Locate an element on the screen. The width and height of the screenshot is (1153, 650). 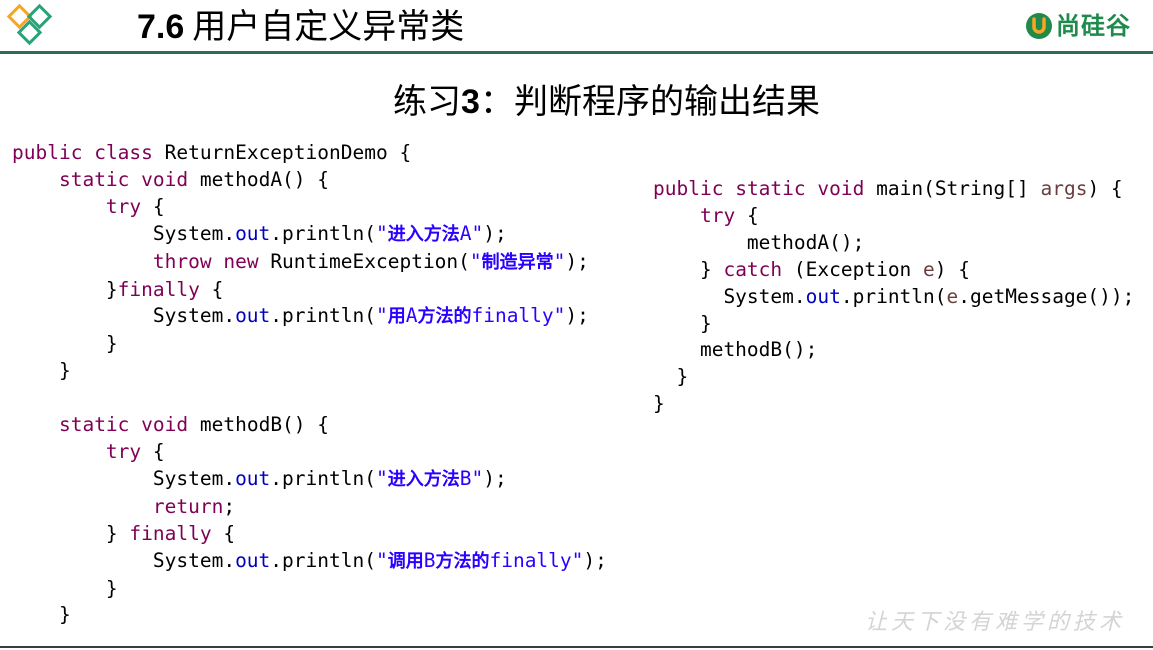
code-line: static void methodB() { is located at coordinates (194, 425).